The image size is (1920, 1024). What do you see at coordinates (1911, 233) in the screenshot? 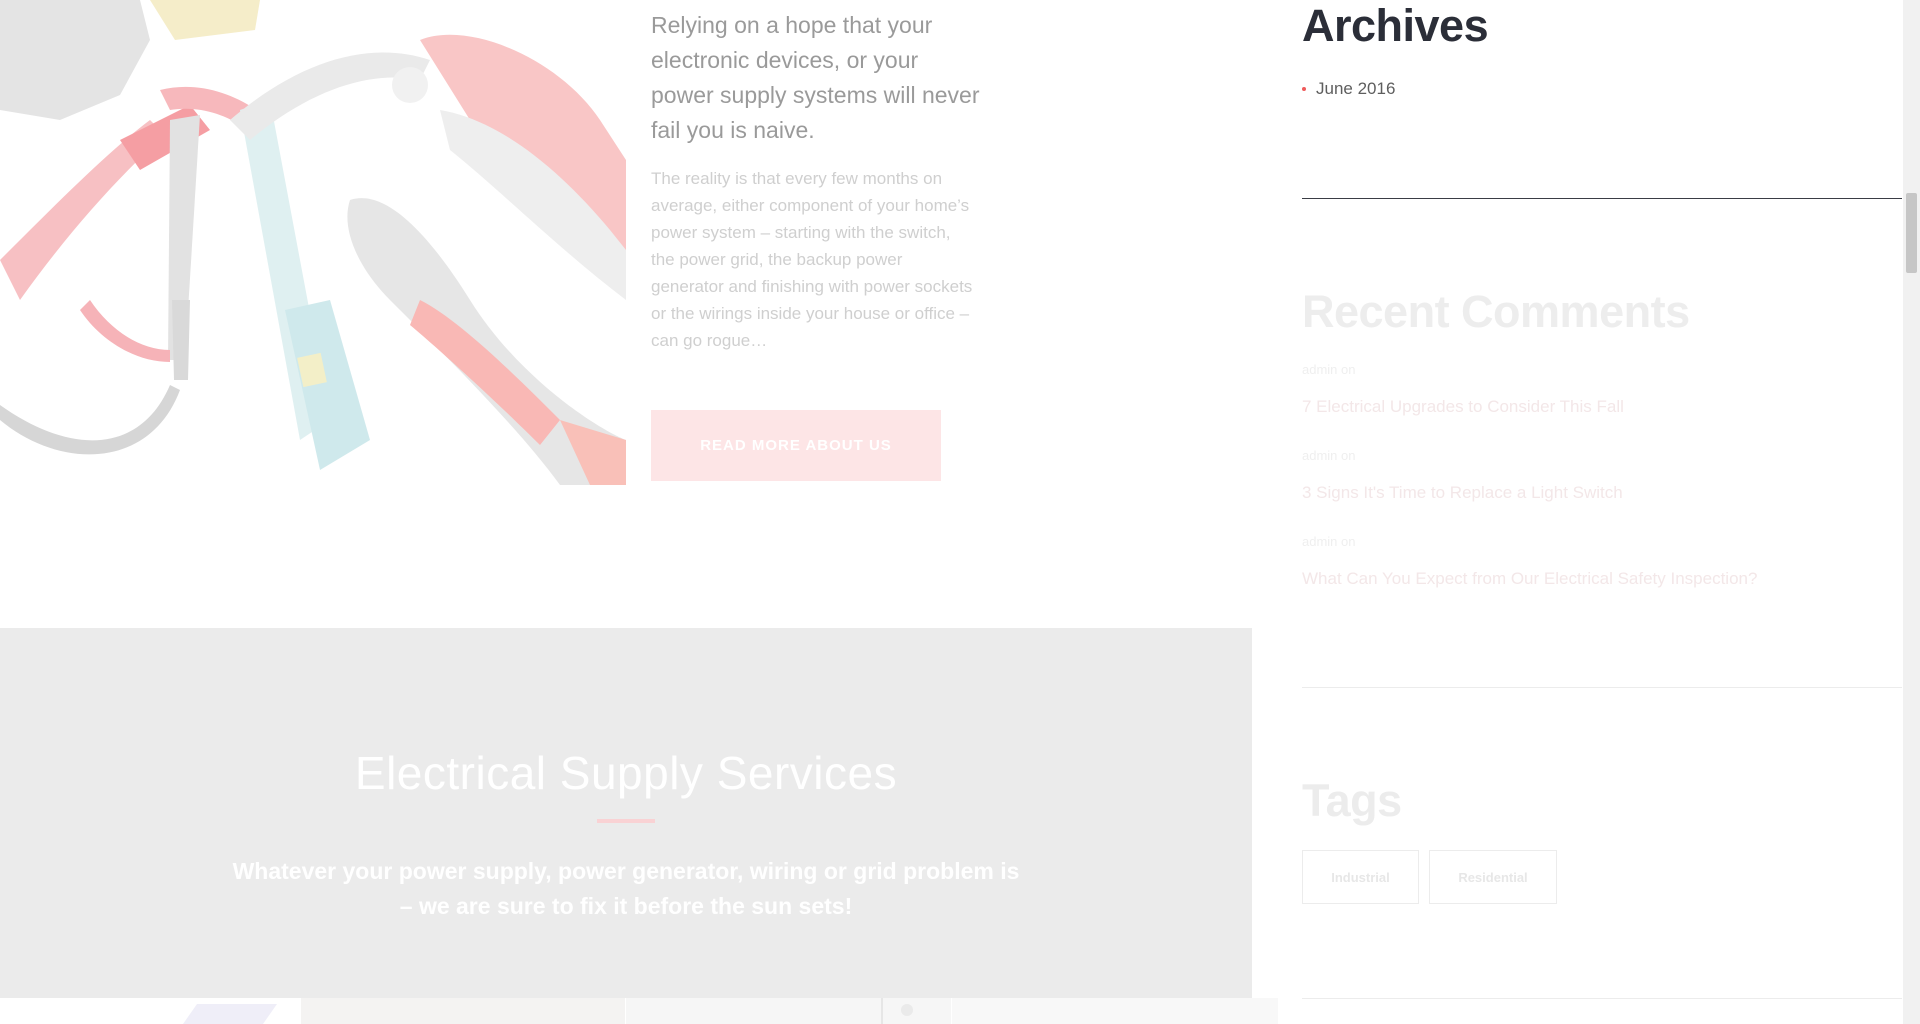
I see `scrollbar-thumb` at bounding box center [1911, 233].